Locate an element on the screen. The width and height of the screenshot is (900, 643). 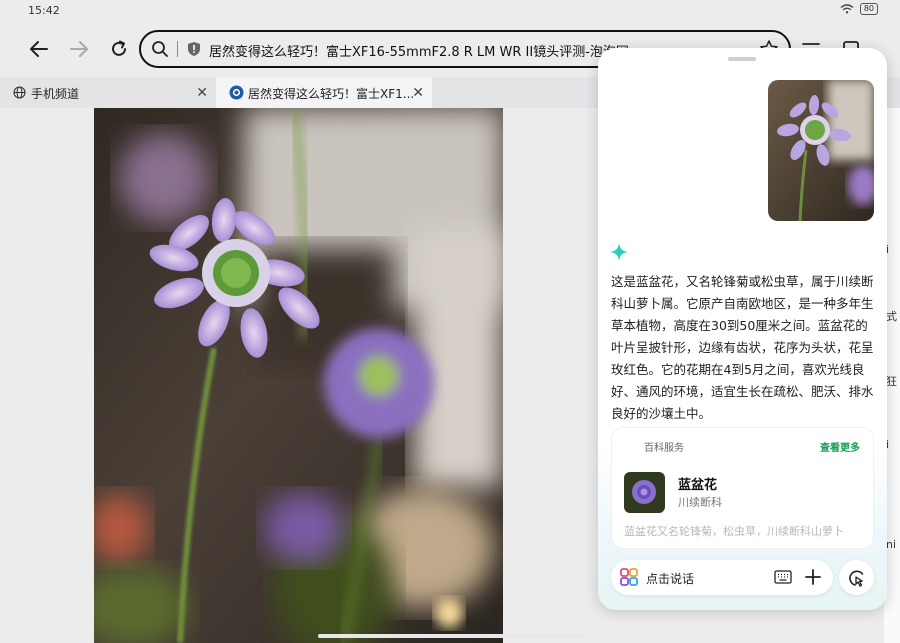
keyboard-icon is located at coordinates (783, 577).